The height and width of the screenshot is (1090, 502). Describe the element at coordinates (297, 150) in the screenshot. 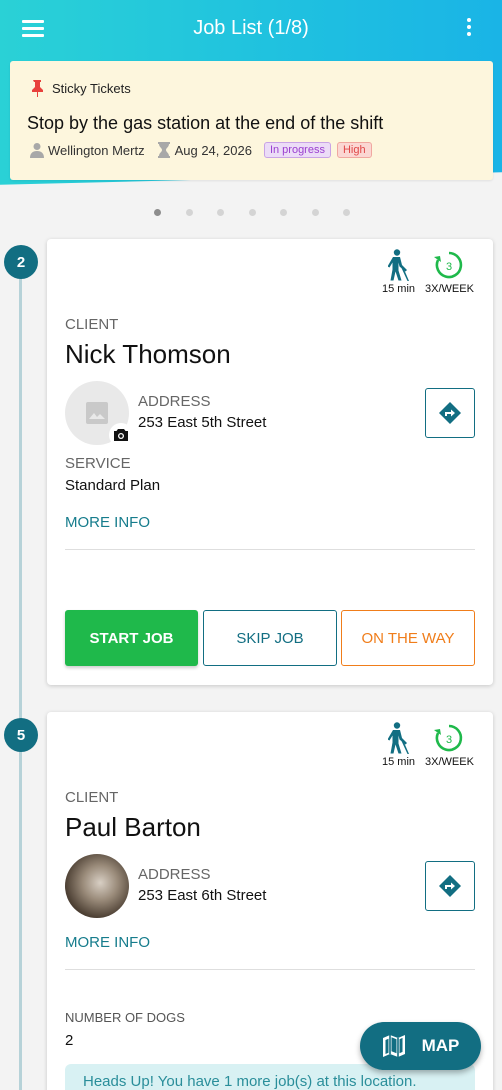

I see `status-badge: In progress` at that location.